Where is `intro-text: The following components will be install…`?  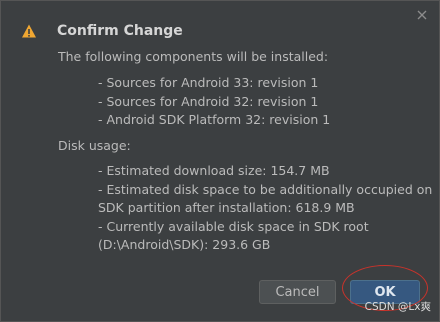
intro-text: The following components will be install… is located at coordinates (193, 56).